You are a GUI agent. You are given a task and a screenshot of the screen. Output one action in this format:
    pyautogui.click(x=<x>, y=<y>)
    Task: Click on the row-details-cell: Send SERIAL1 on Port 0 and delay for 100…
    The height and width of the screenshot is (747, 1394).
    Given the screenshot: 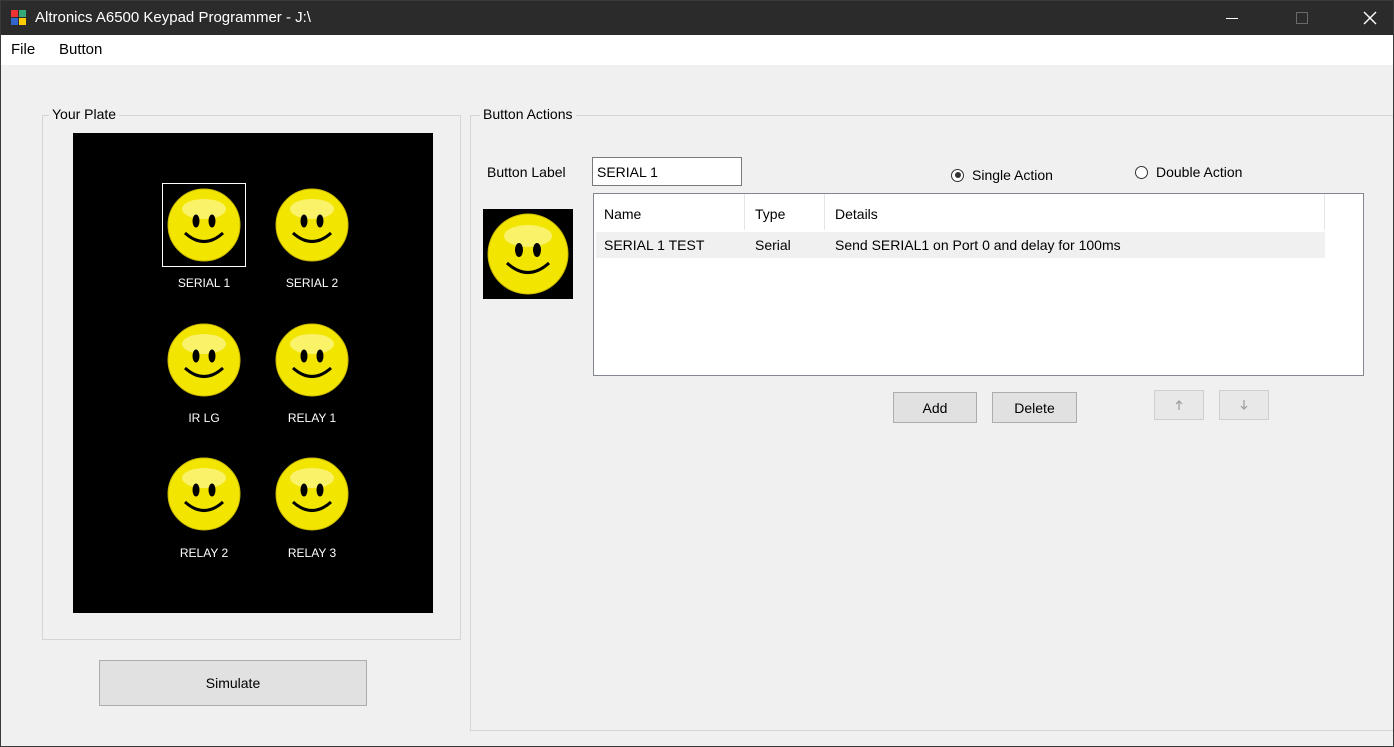 What is the action you would take?
    pyautogui.click(x=978, y=245)
    